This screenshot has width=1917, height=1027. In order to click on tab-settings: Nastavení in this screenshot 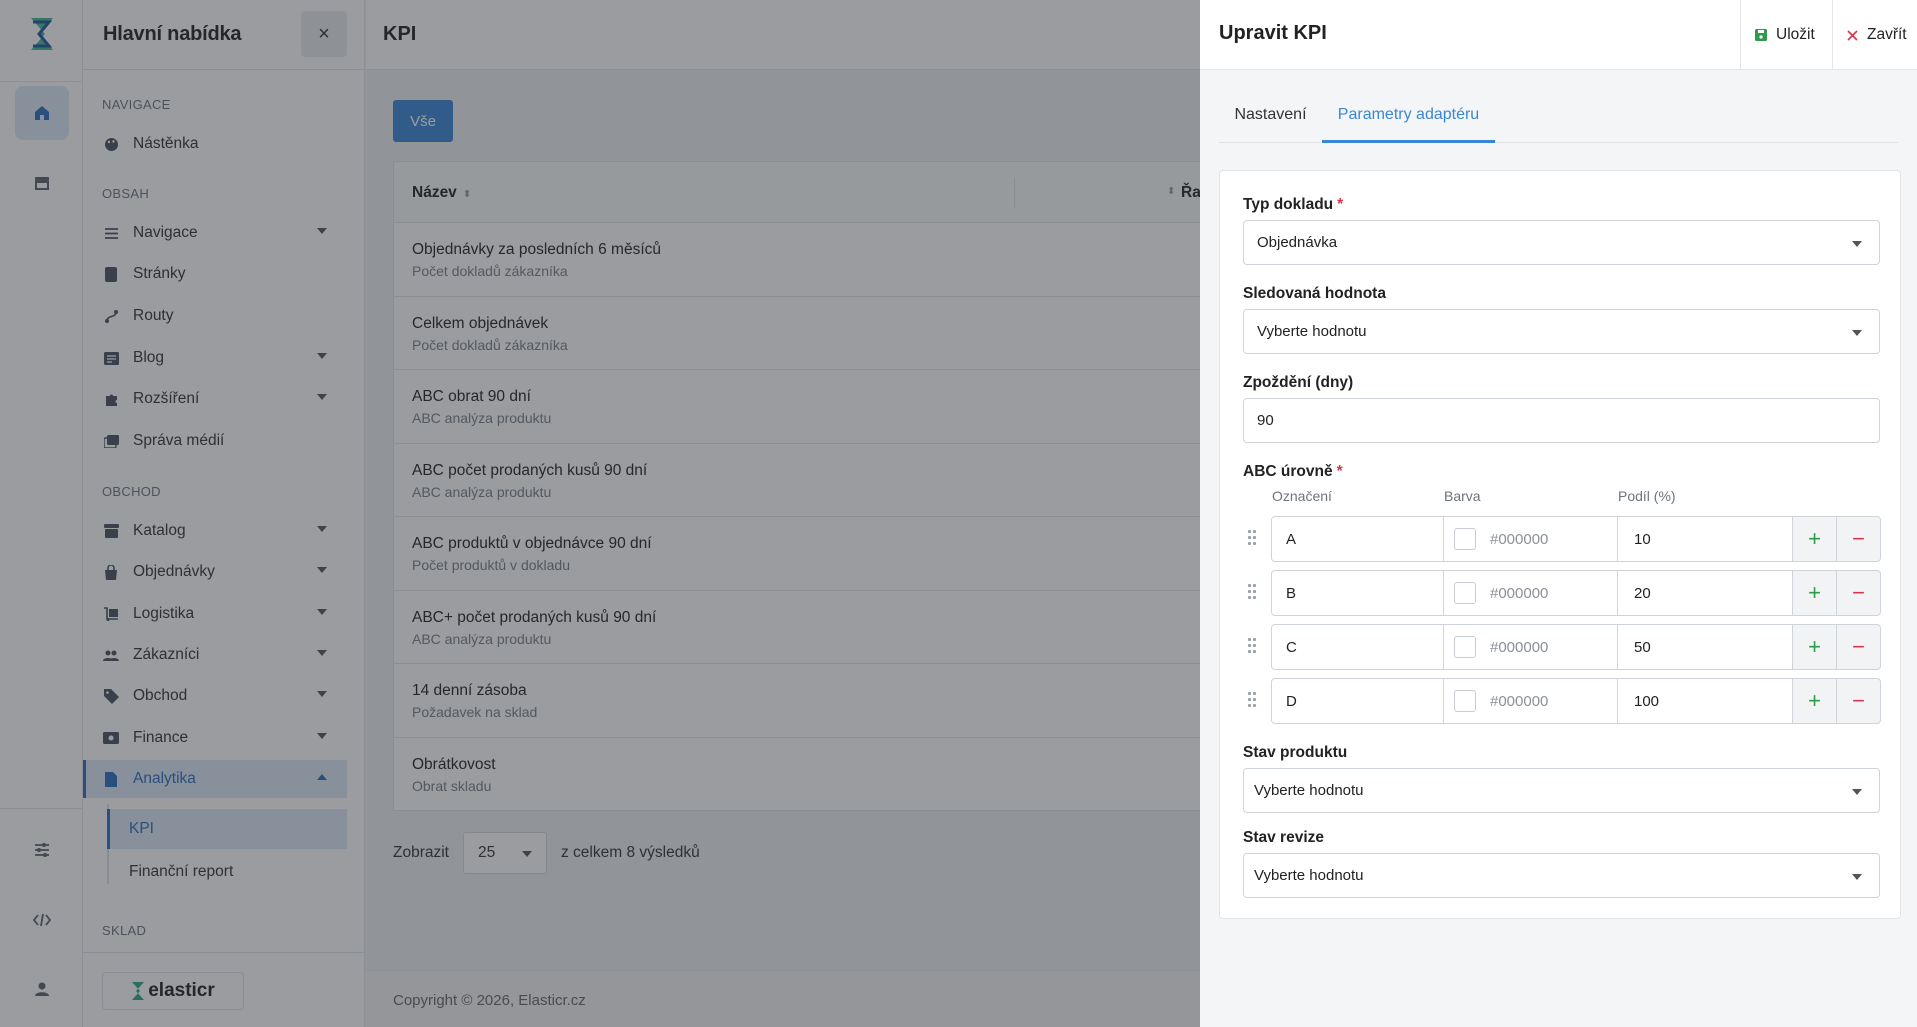, I will do `click(1270, 119)`.